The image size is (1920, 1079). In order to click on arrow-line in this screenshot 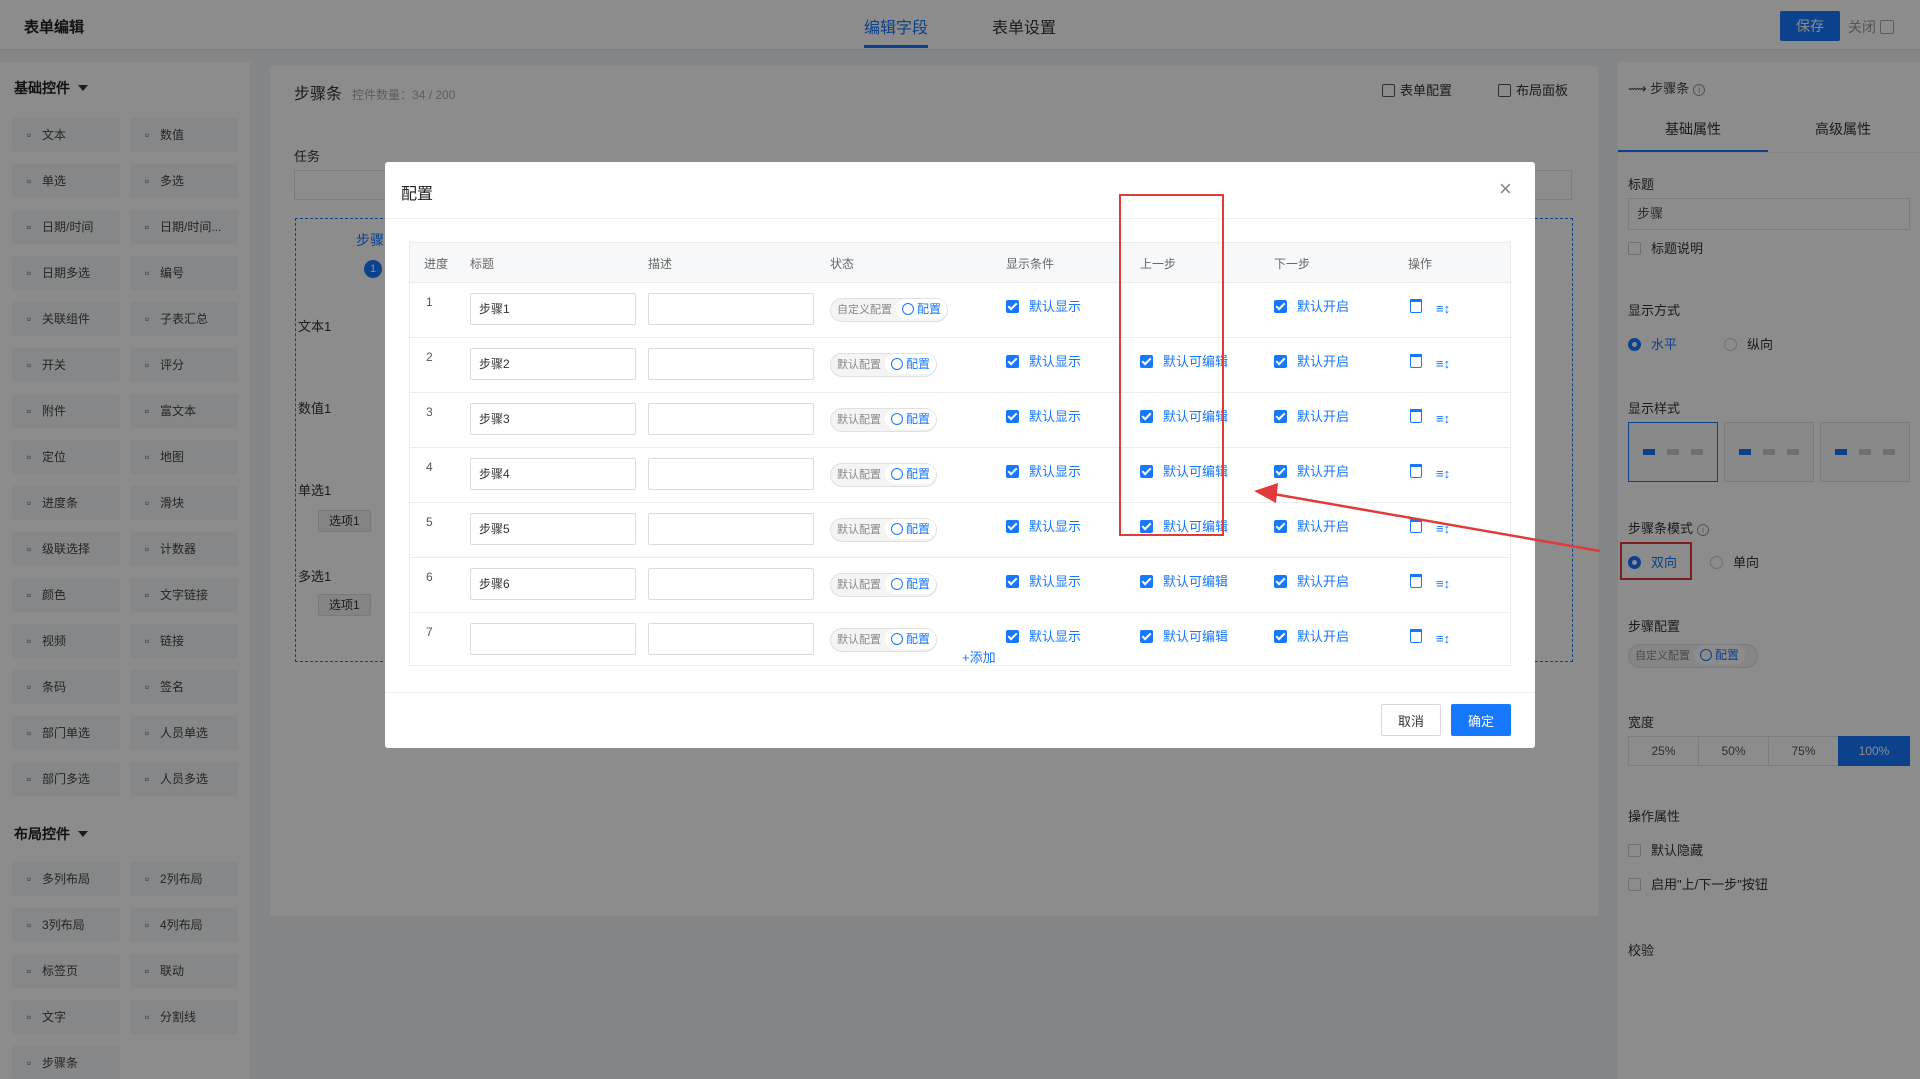, I will do `click(1434, 522)`.